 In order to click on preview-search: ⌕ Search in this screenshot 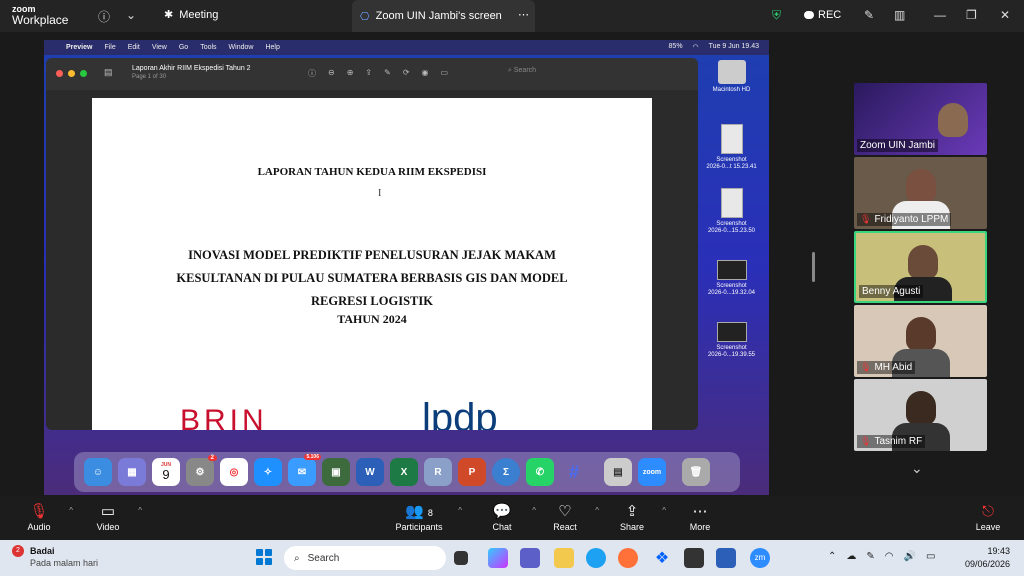, I will do `click(522, 71)`.